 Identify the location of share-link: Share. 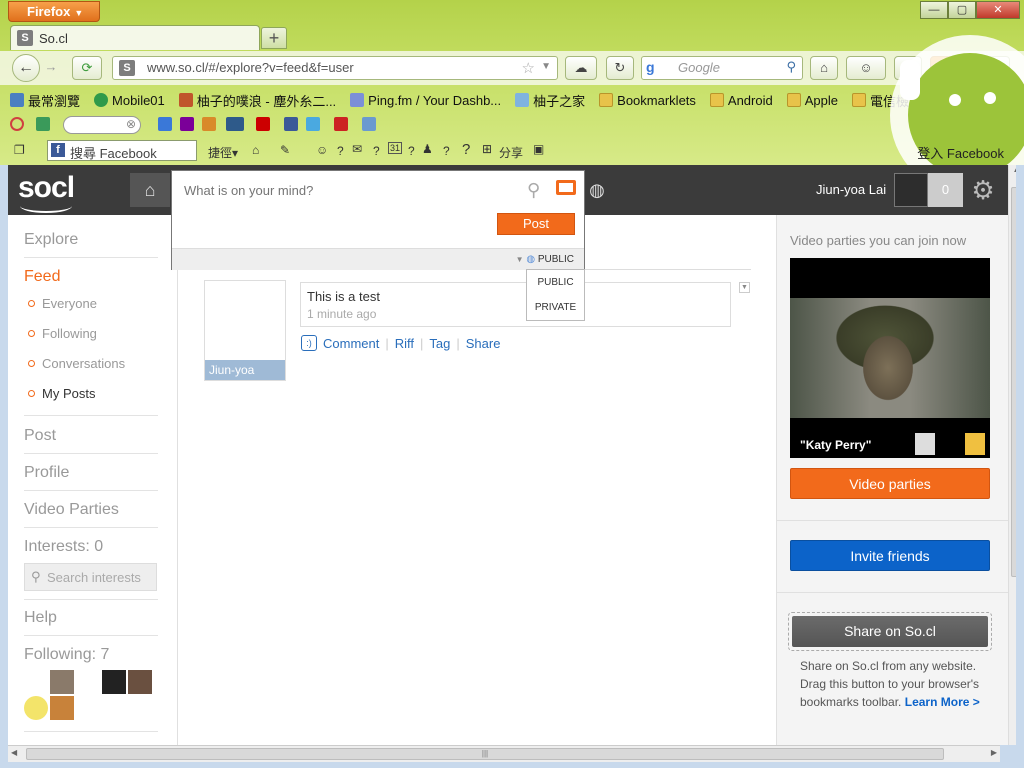
(483, 343).